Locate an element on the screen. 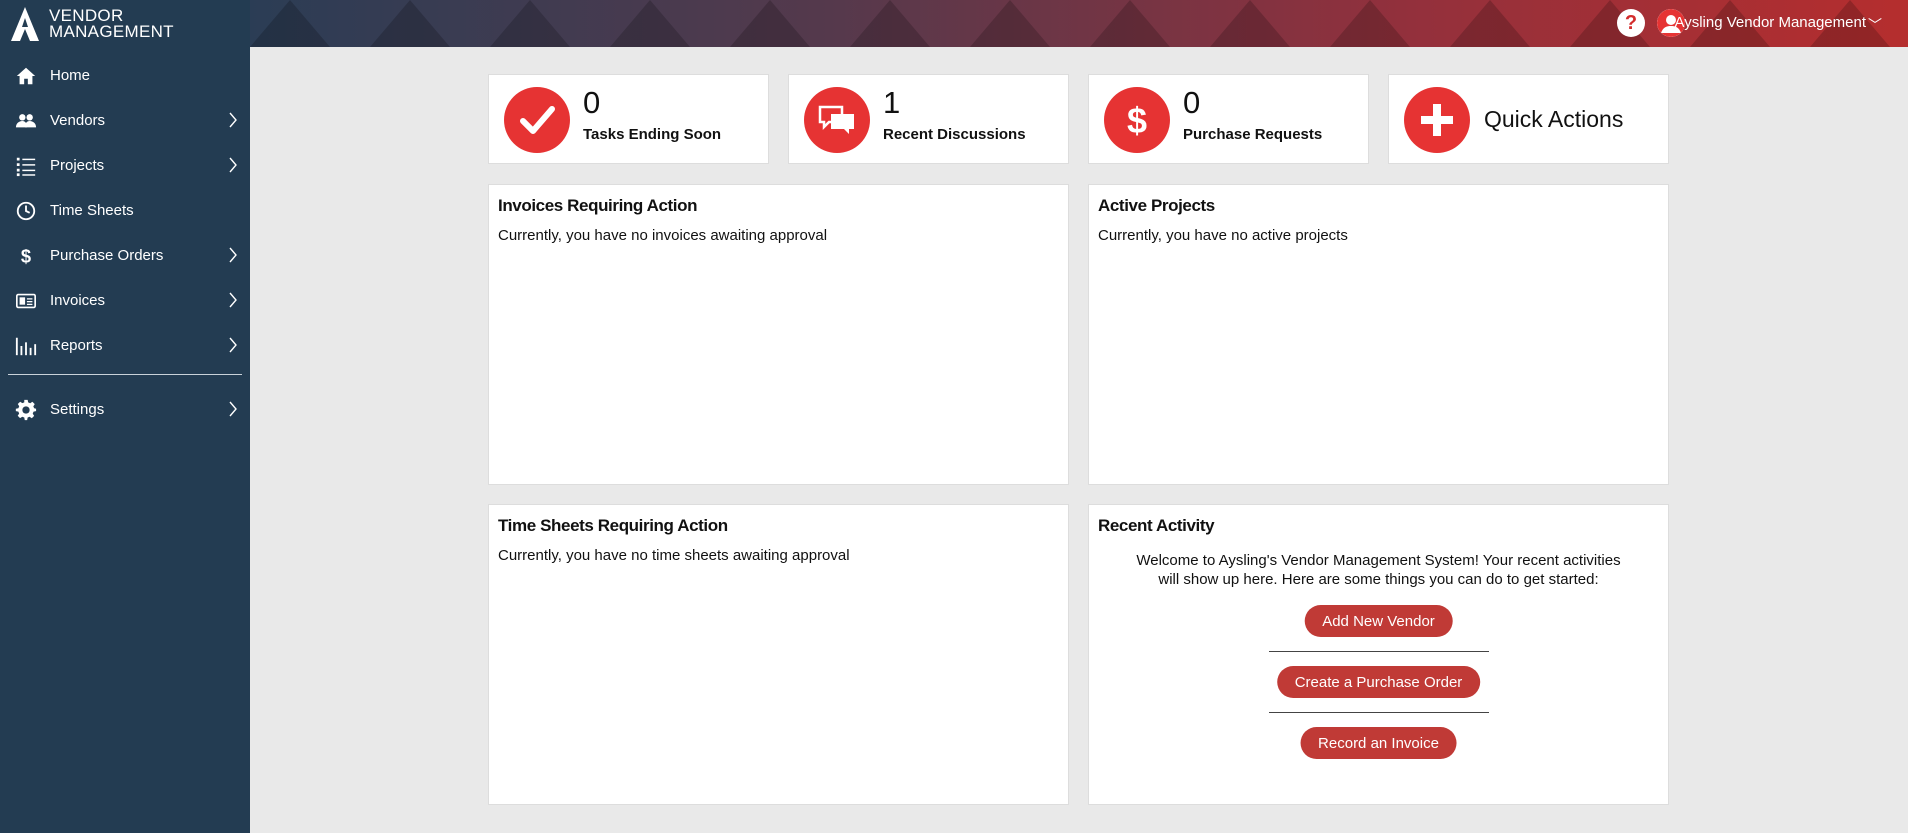  bar-chart-icon is located at coordinates (26, 346).